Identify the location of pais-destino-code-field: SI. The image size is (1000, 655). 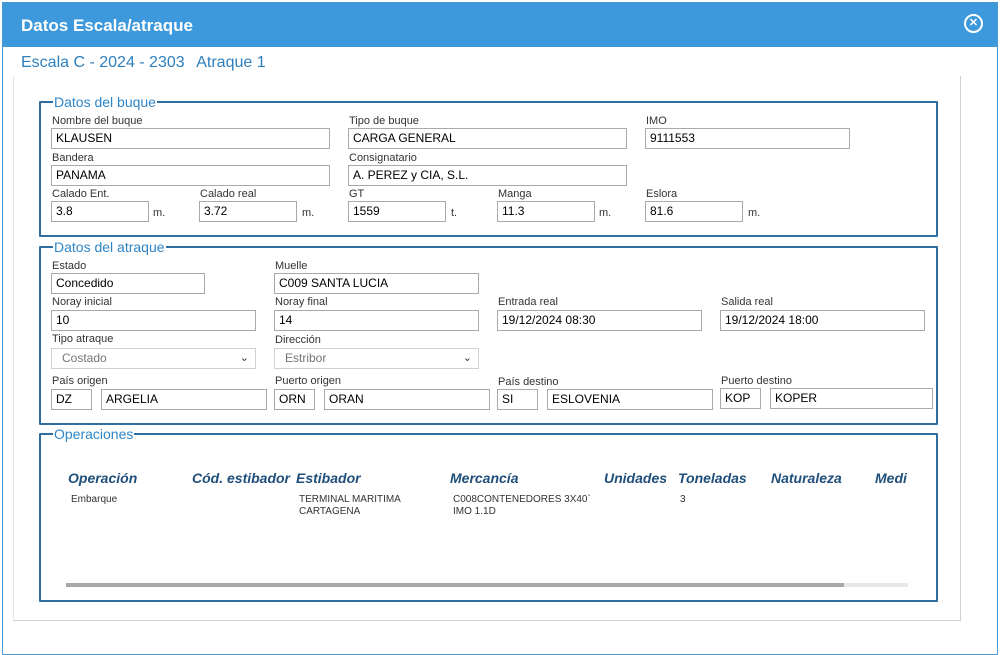
(517, 399).